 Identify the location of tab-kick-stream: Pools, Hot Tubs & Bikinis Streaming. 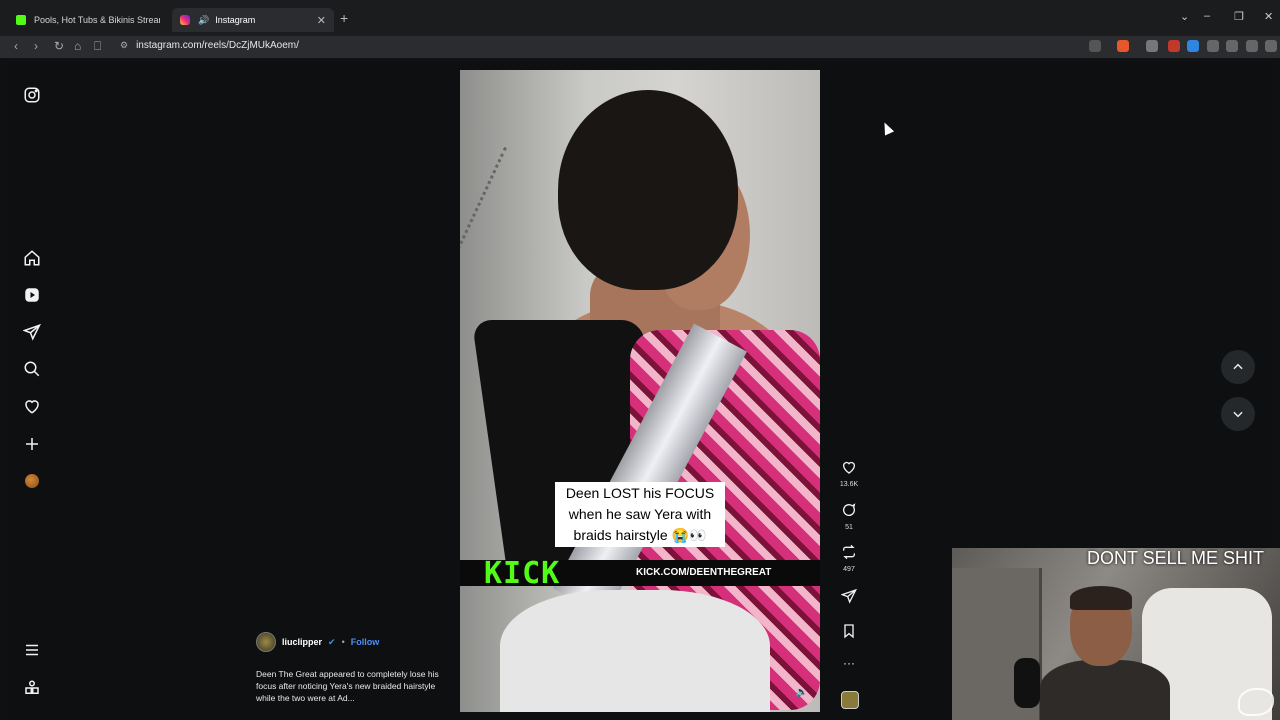
(88, 20).